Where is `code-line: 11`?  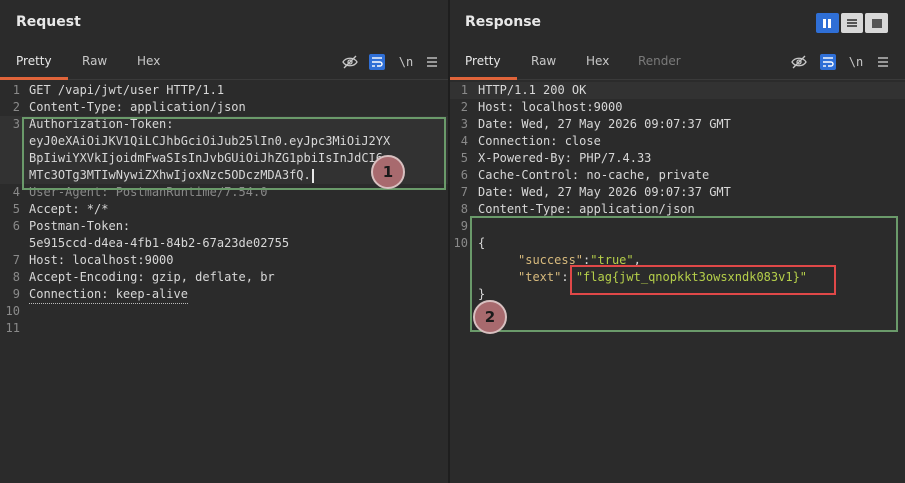
code-line: 11 is located at coordinates (12, 328).